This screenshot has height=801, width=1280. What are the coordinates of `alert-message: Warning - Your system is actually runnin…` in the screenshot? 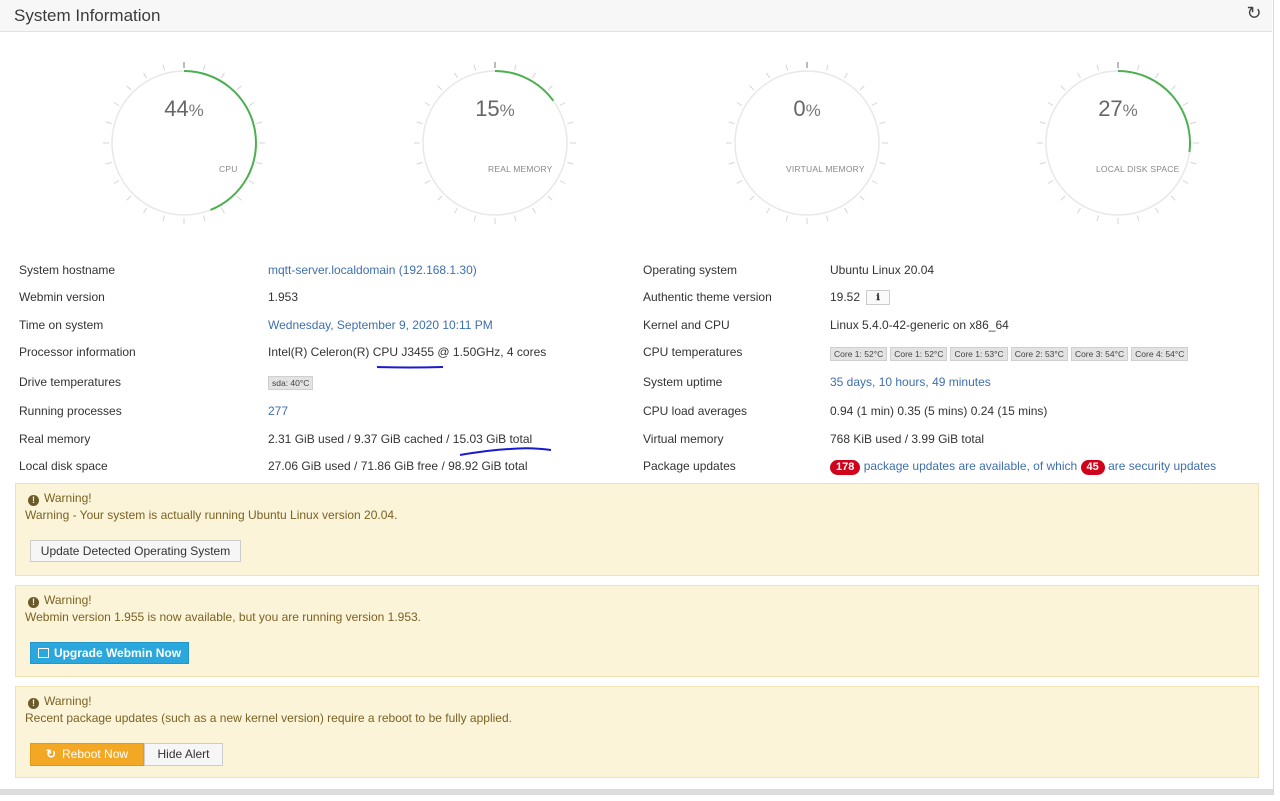 It's located at (211, 515).